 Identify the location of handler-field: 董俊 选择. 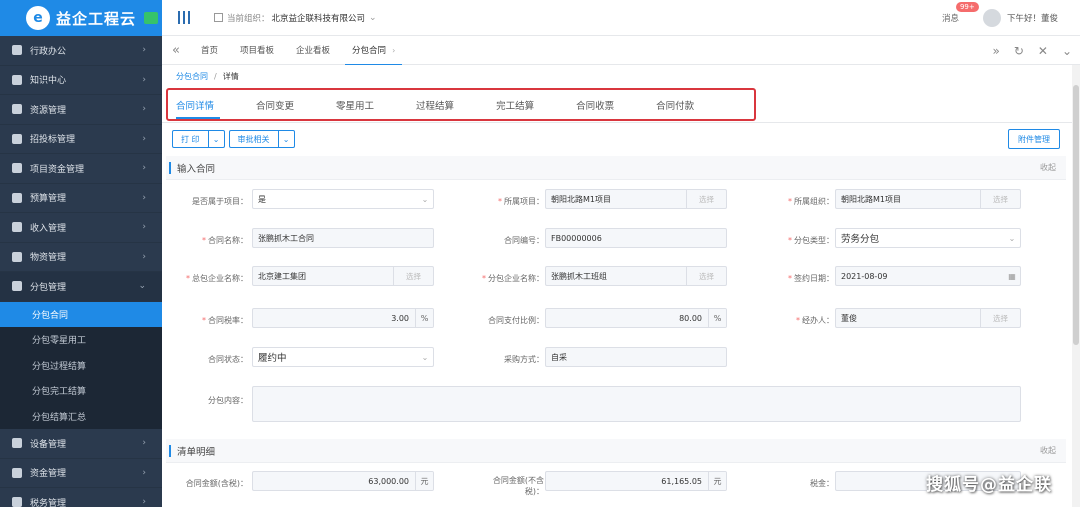
(928, 318).